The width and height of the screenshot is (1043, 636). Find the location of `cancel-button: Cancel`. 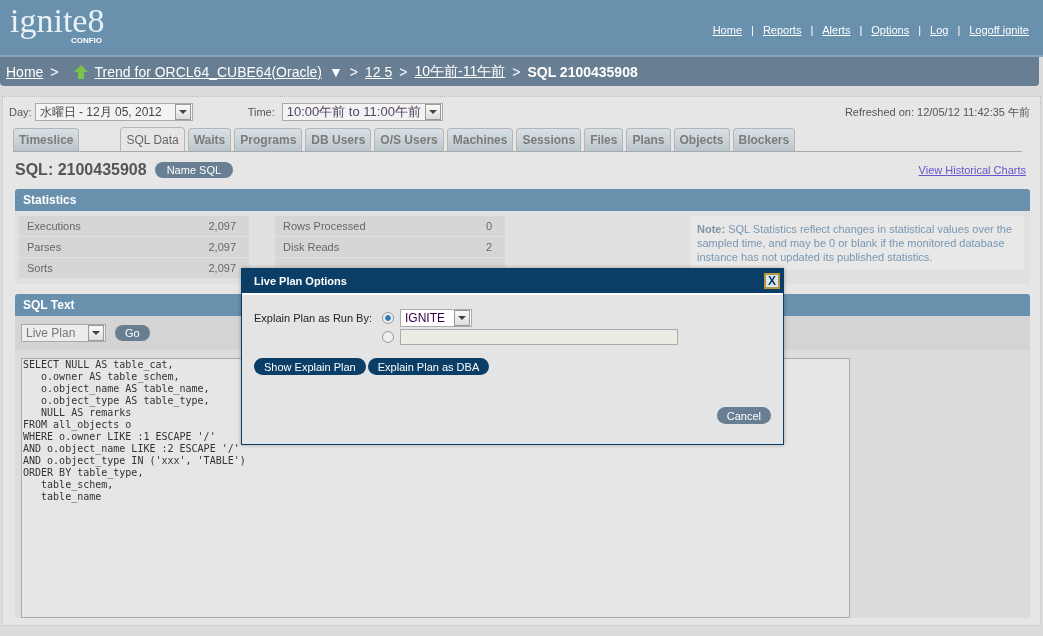

cancel-button: Cancel is located at coordinates (743, 415).